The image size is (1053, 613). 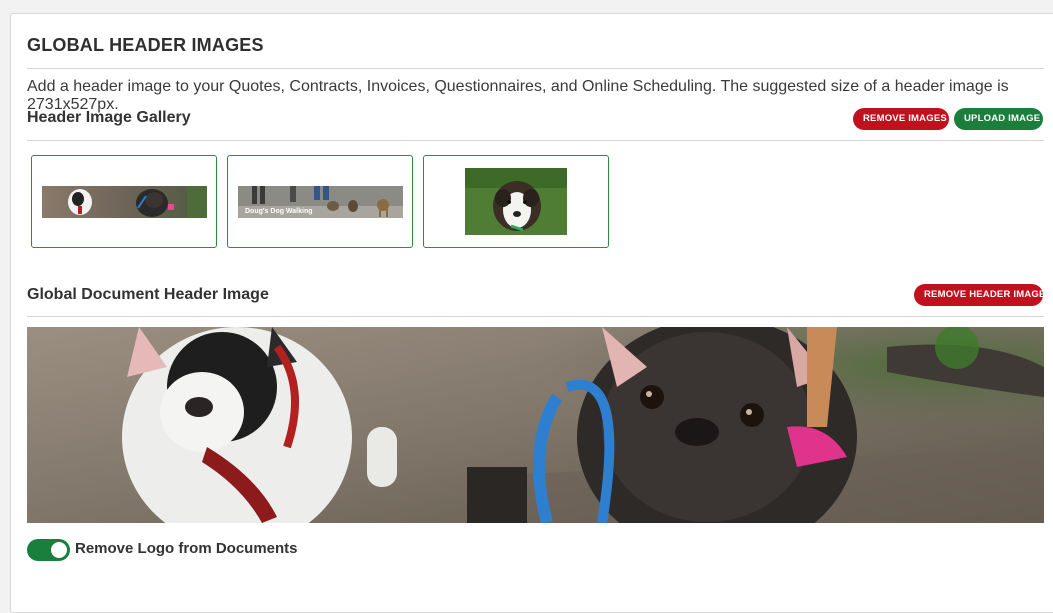 I want to click on gallery-thumbnail-2: Doug's Dog Walking, so click(x=320, y=201).